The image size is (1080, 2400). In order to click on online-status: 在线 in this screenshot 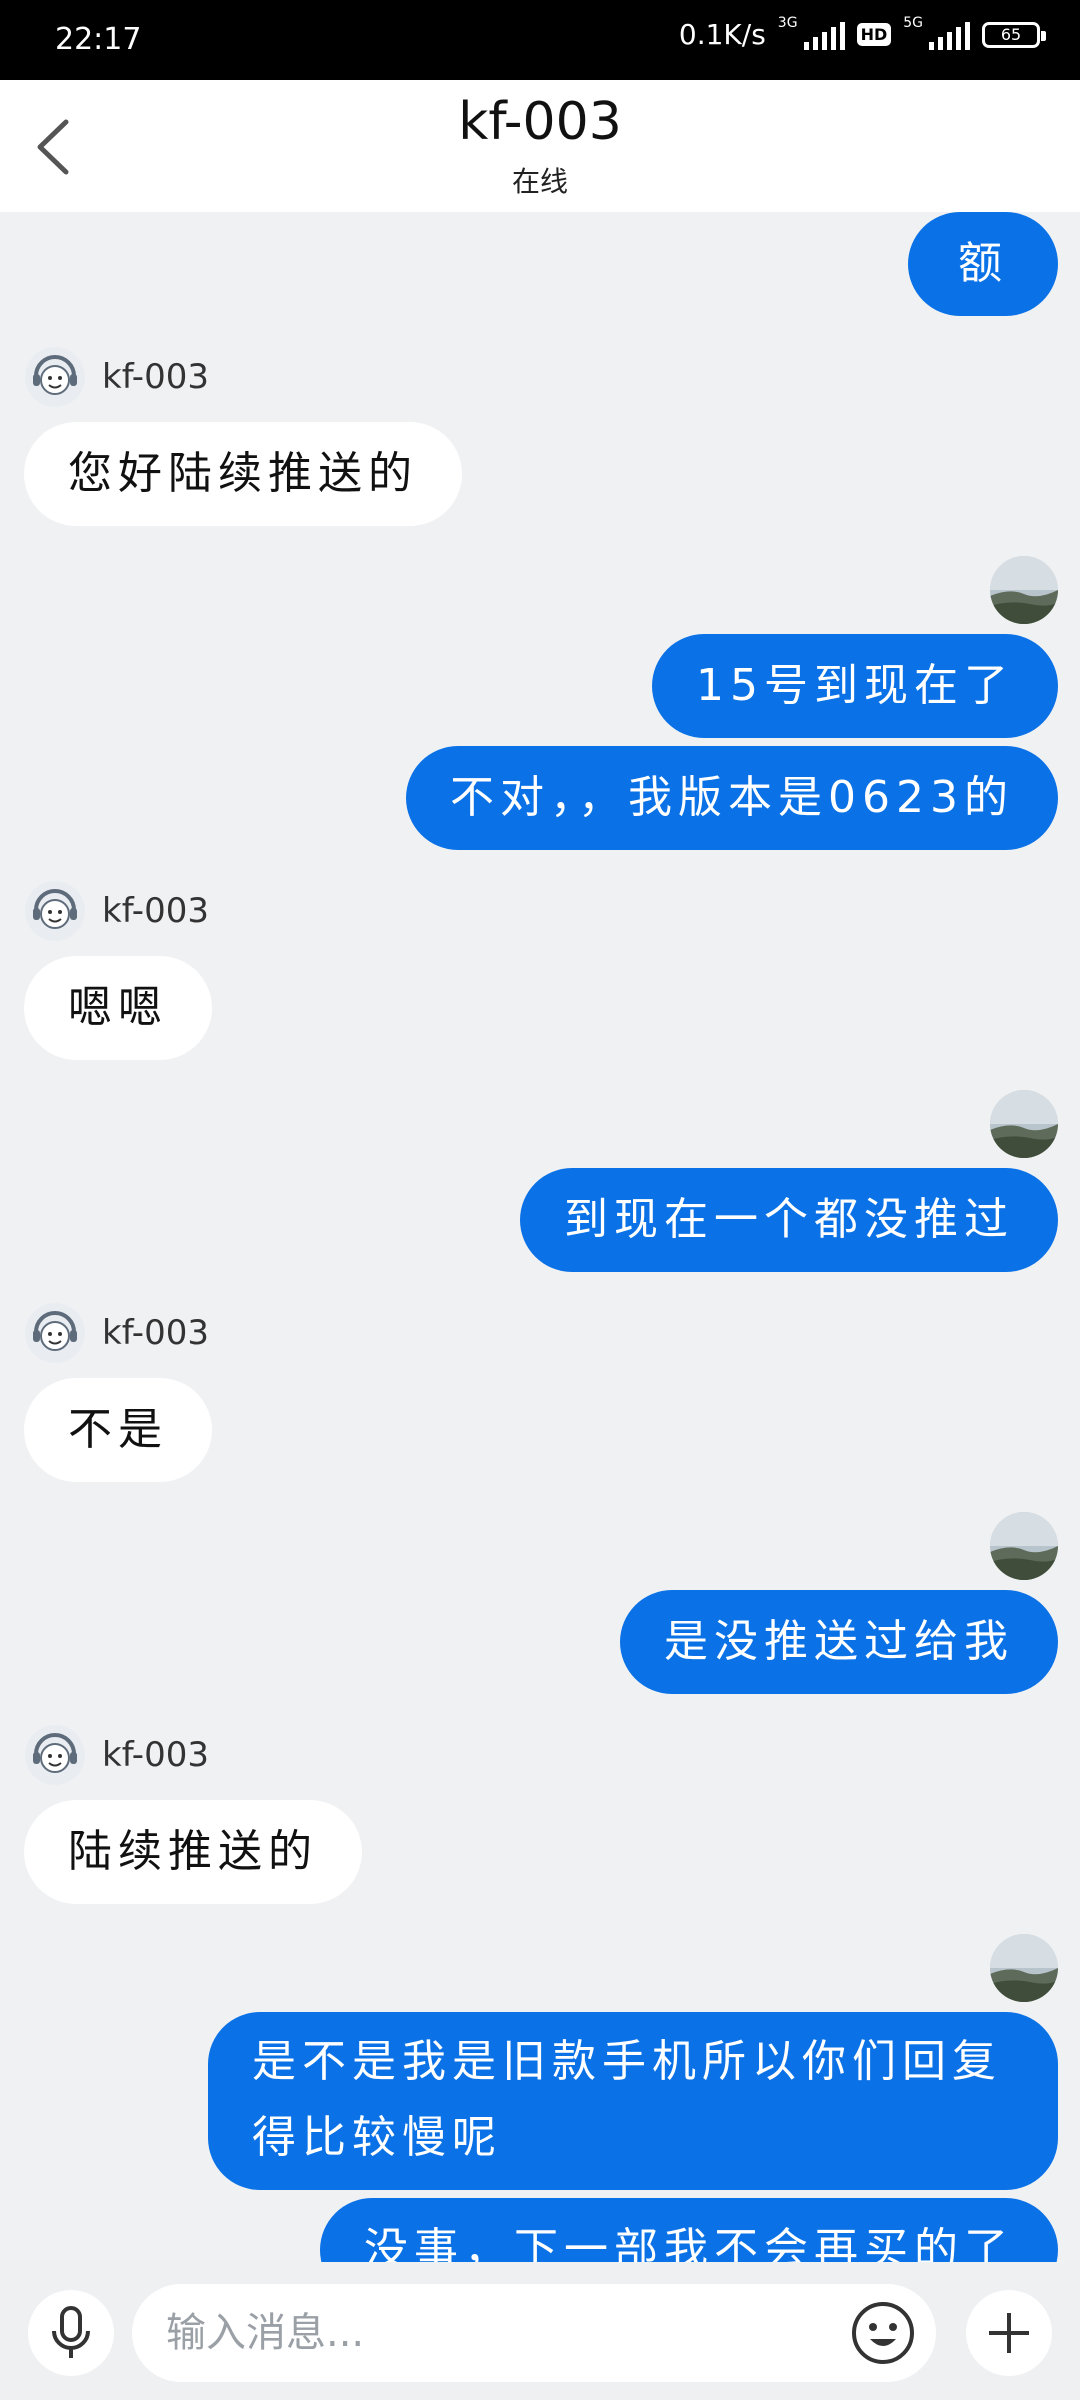, I will do `click(539, 181)`.